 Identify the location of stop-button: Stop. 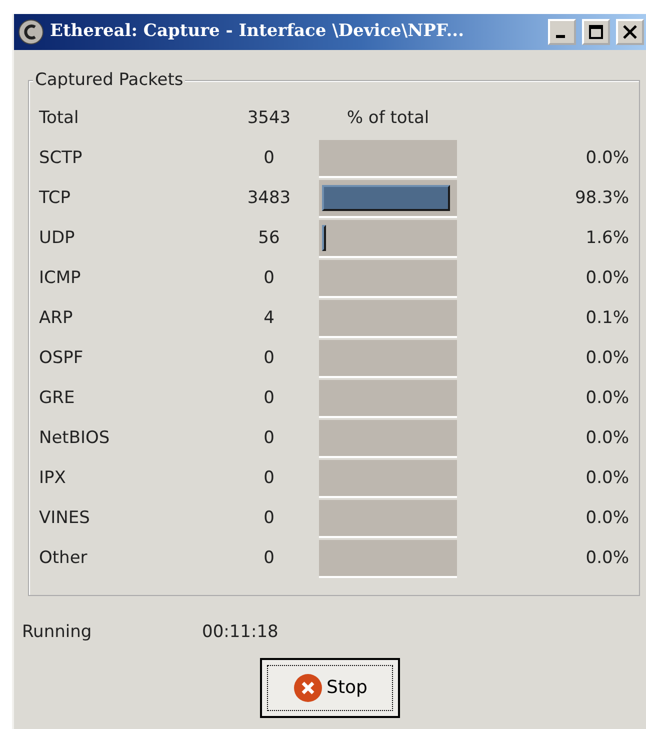
(330, 688).